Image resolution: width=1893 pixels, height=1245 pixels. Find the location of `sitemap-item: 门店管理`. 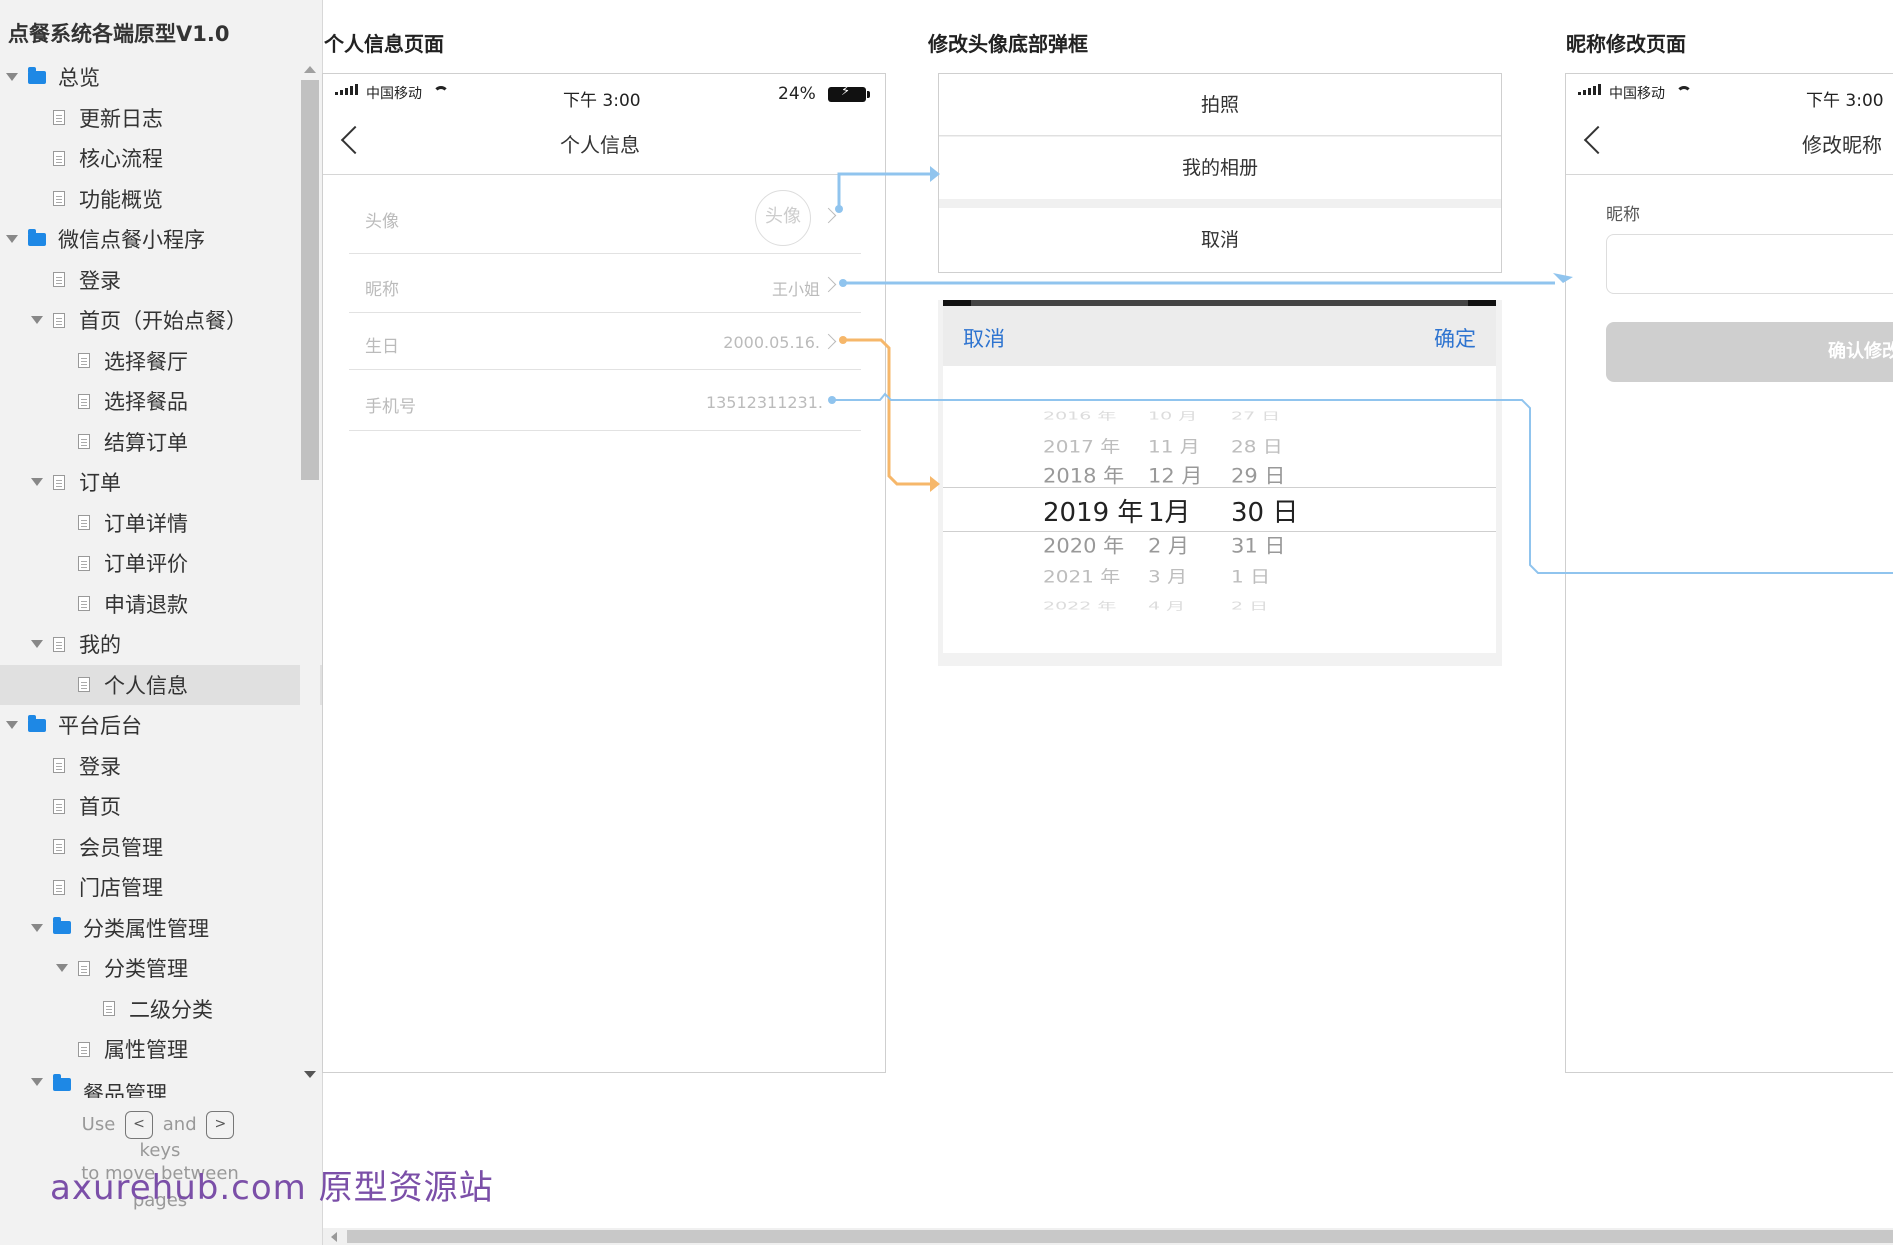

sitemap-item: 门店管理 is located at coordinates (161, 887).